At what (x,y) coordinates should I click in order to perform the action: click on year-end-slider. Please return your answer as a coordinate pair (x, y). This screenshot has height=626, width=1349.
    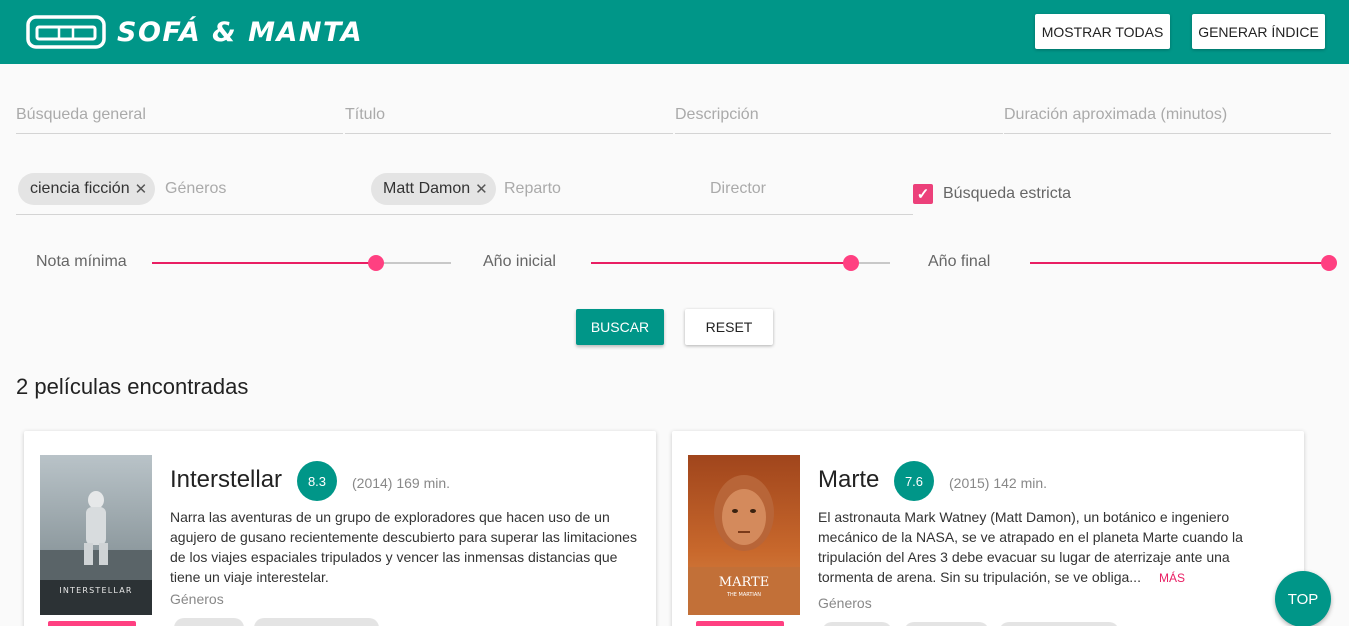
    Looking at the image, I should click on (1183, 263).